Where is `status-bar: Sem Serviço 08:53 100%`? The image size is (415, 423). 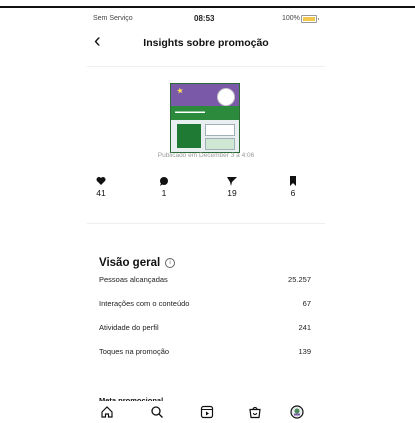 status-bar: Sem Serviço 08:53 100% is located at coordinates (206, 18).